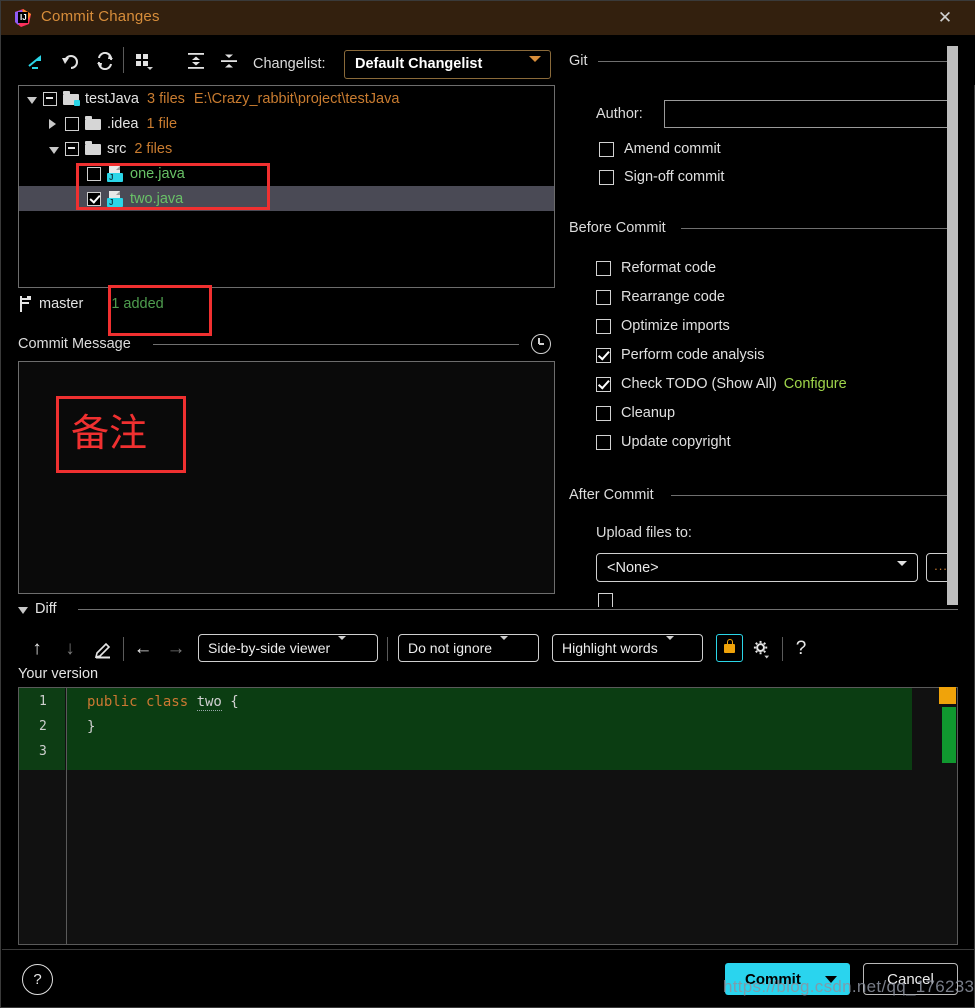 This screenshot has width=975, height=1008. I want to click on checkbox-label: Check TODO (Show All), so click(699, 384).